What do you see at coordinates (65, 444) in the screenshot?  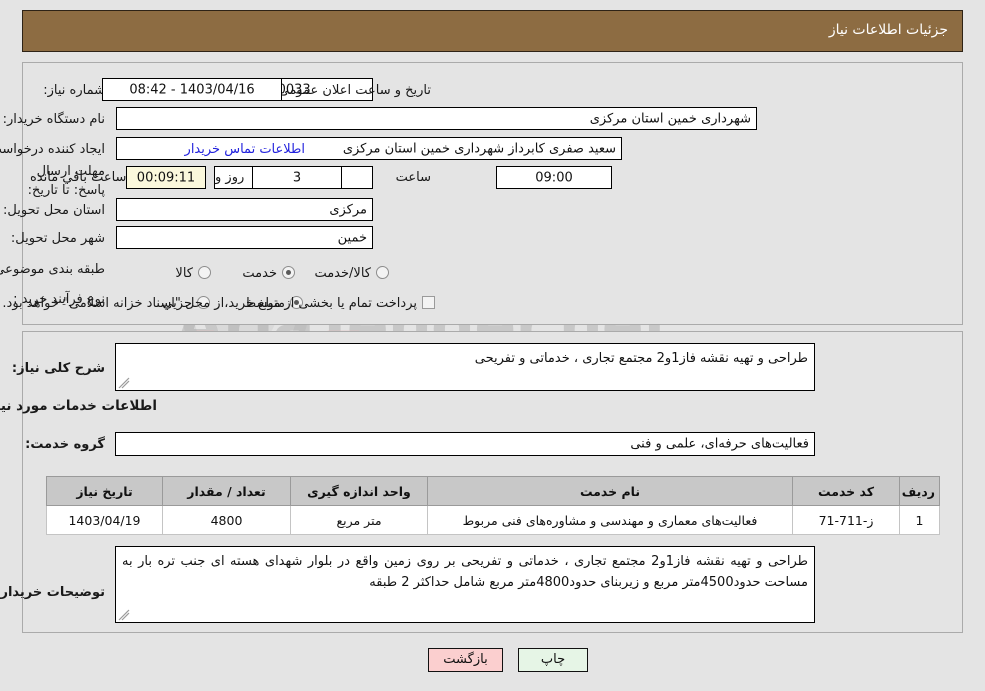 I see `service-group-label: گروه خدمت:` at bounding box center [65, 444].